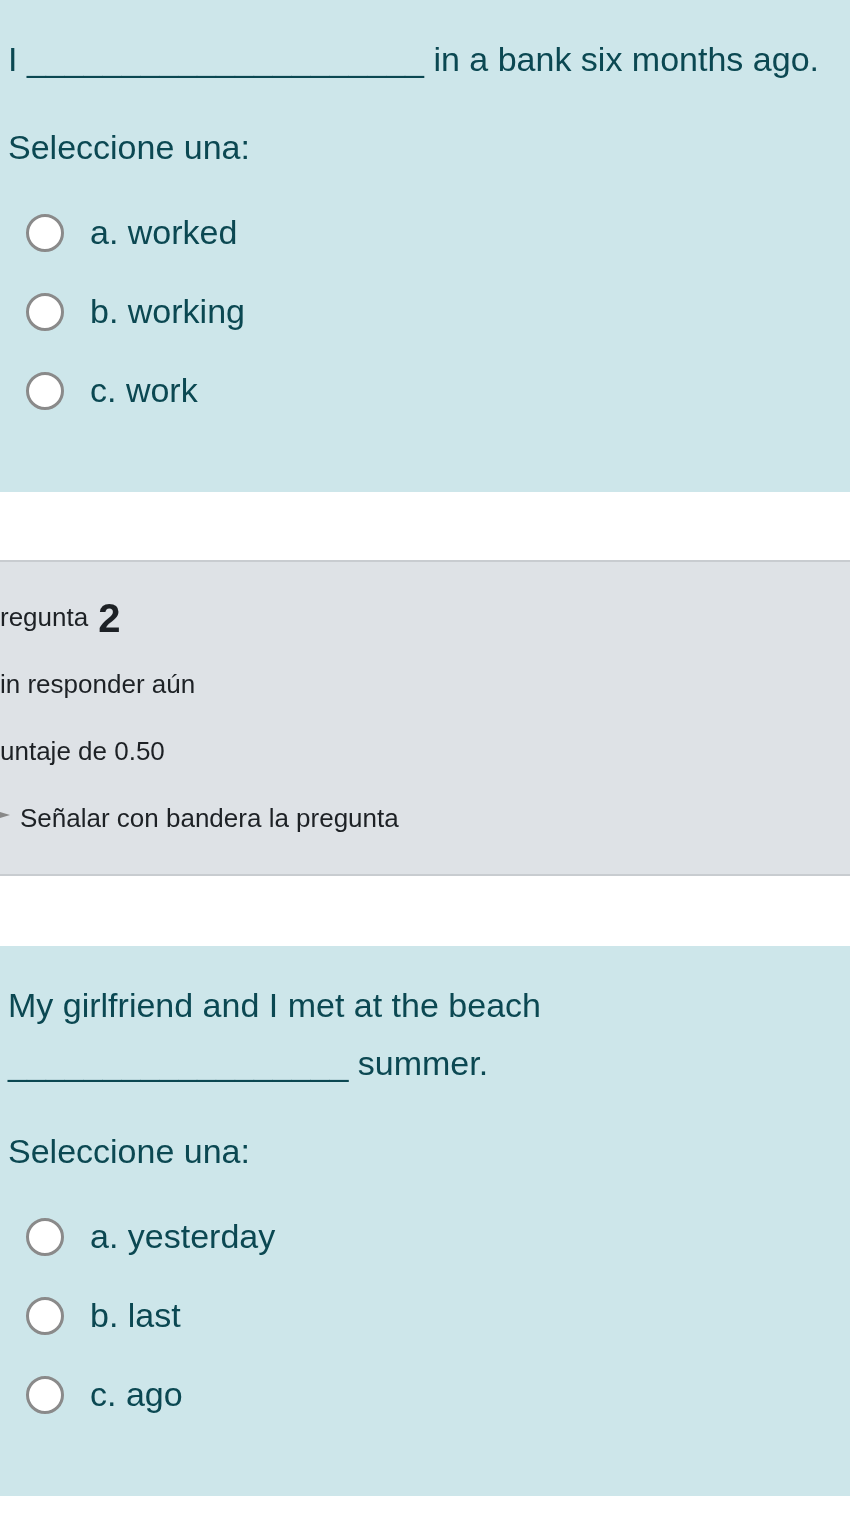  Describe the element at coordinates (209, 818) in the screenshot. I see `flag-link: Señalar con bandera la pregunta` at that location.